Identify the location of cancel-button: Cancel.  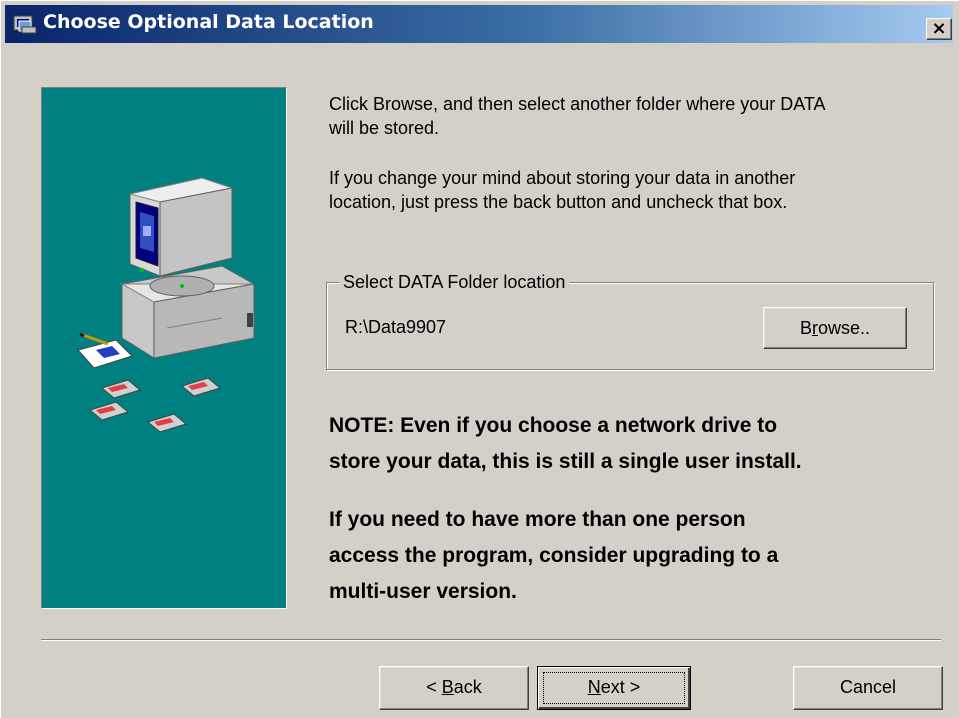
(868, 688).